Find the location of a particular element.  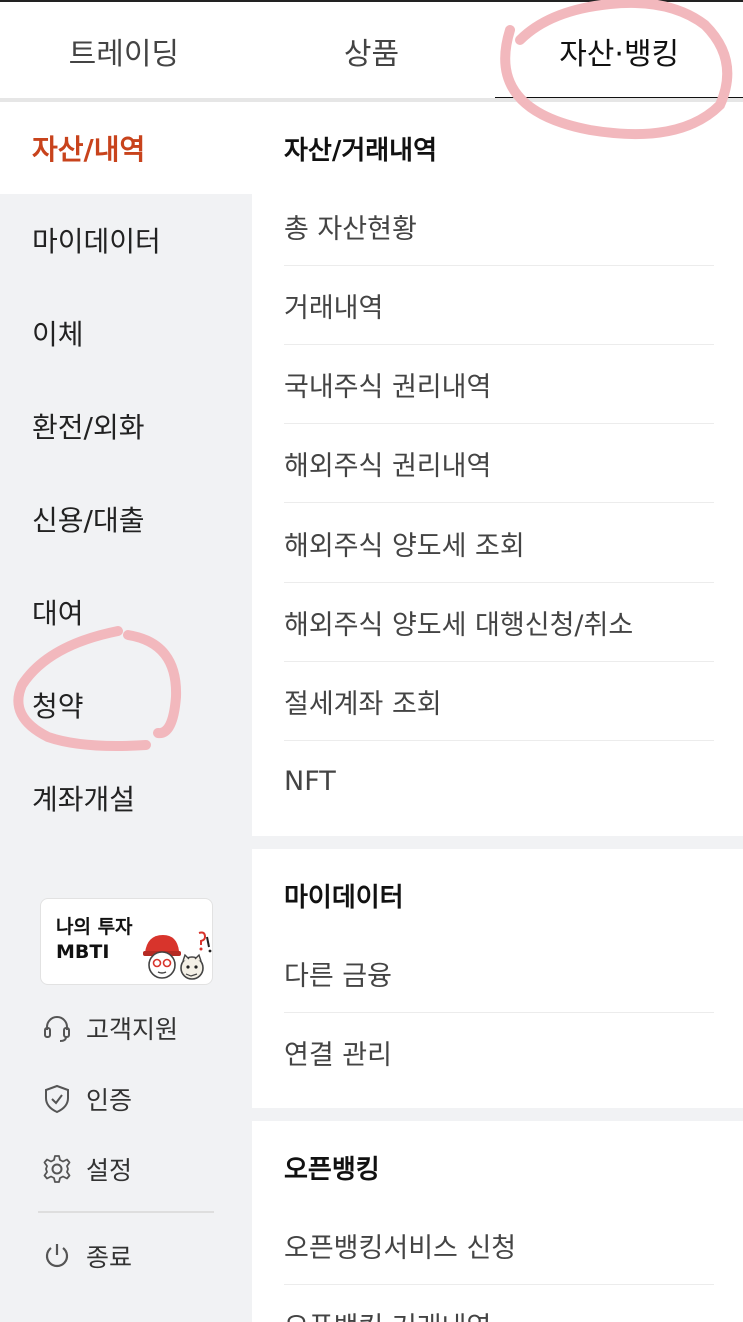

tab-trading: 트레이딩 is located at coordinates (124, 51).